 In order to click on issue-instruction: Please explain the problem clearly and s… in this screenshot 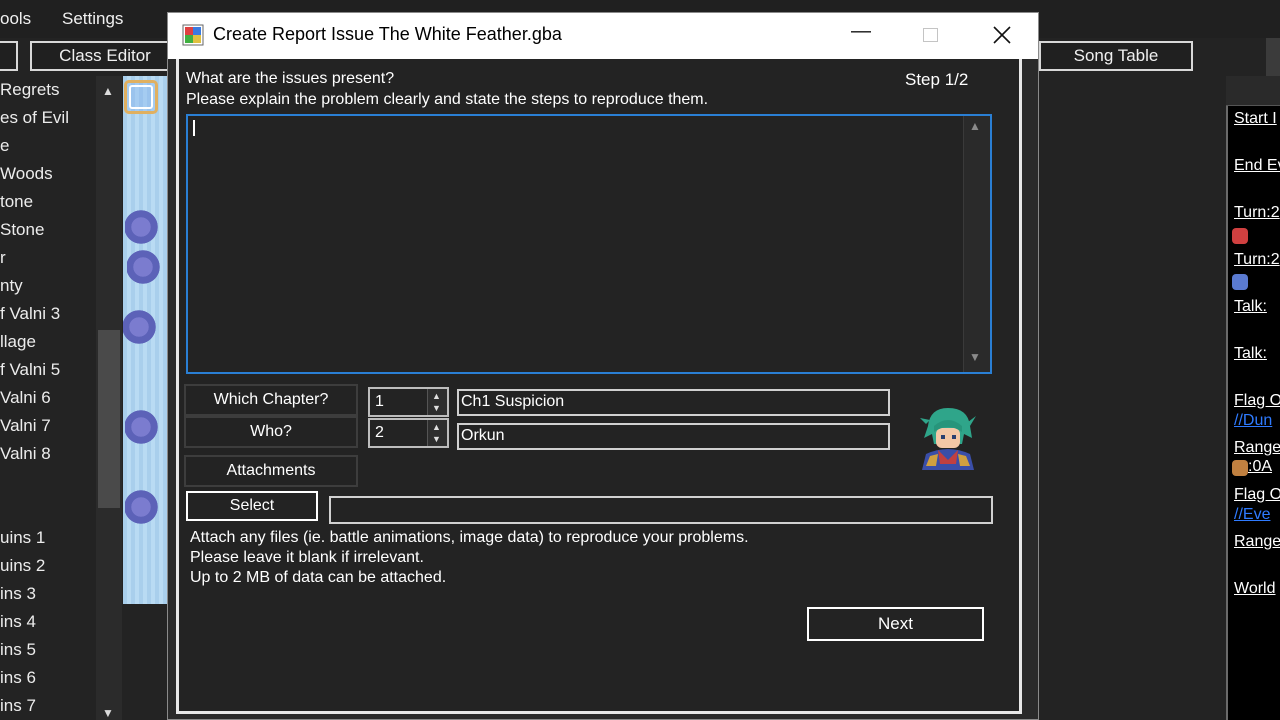, I will do `click(447, 99)`.